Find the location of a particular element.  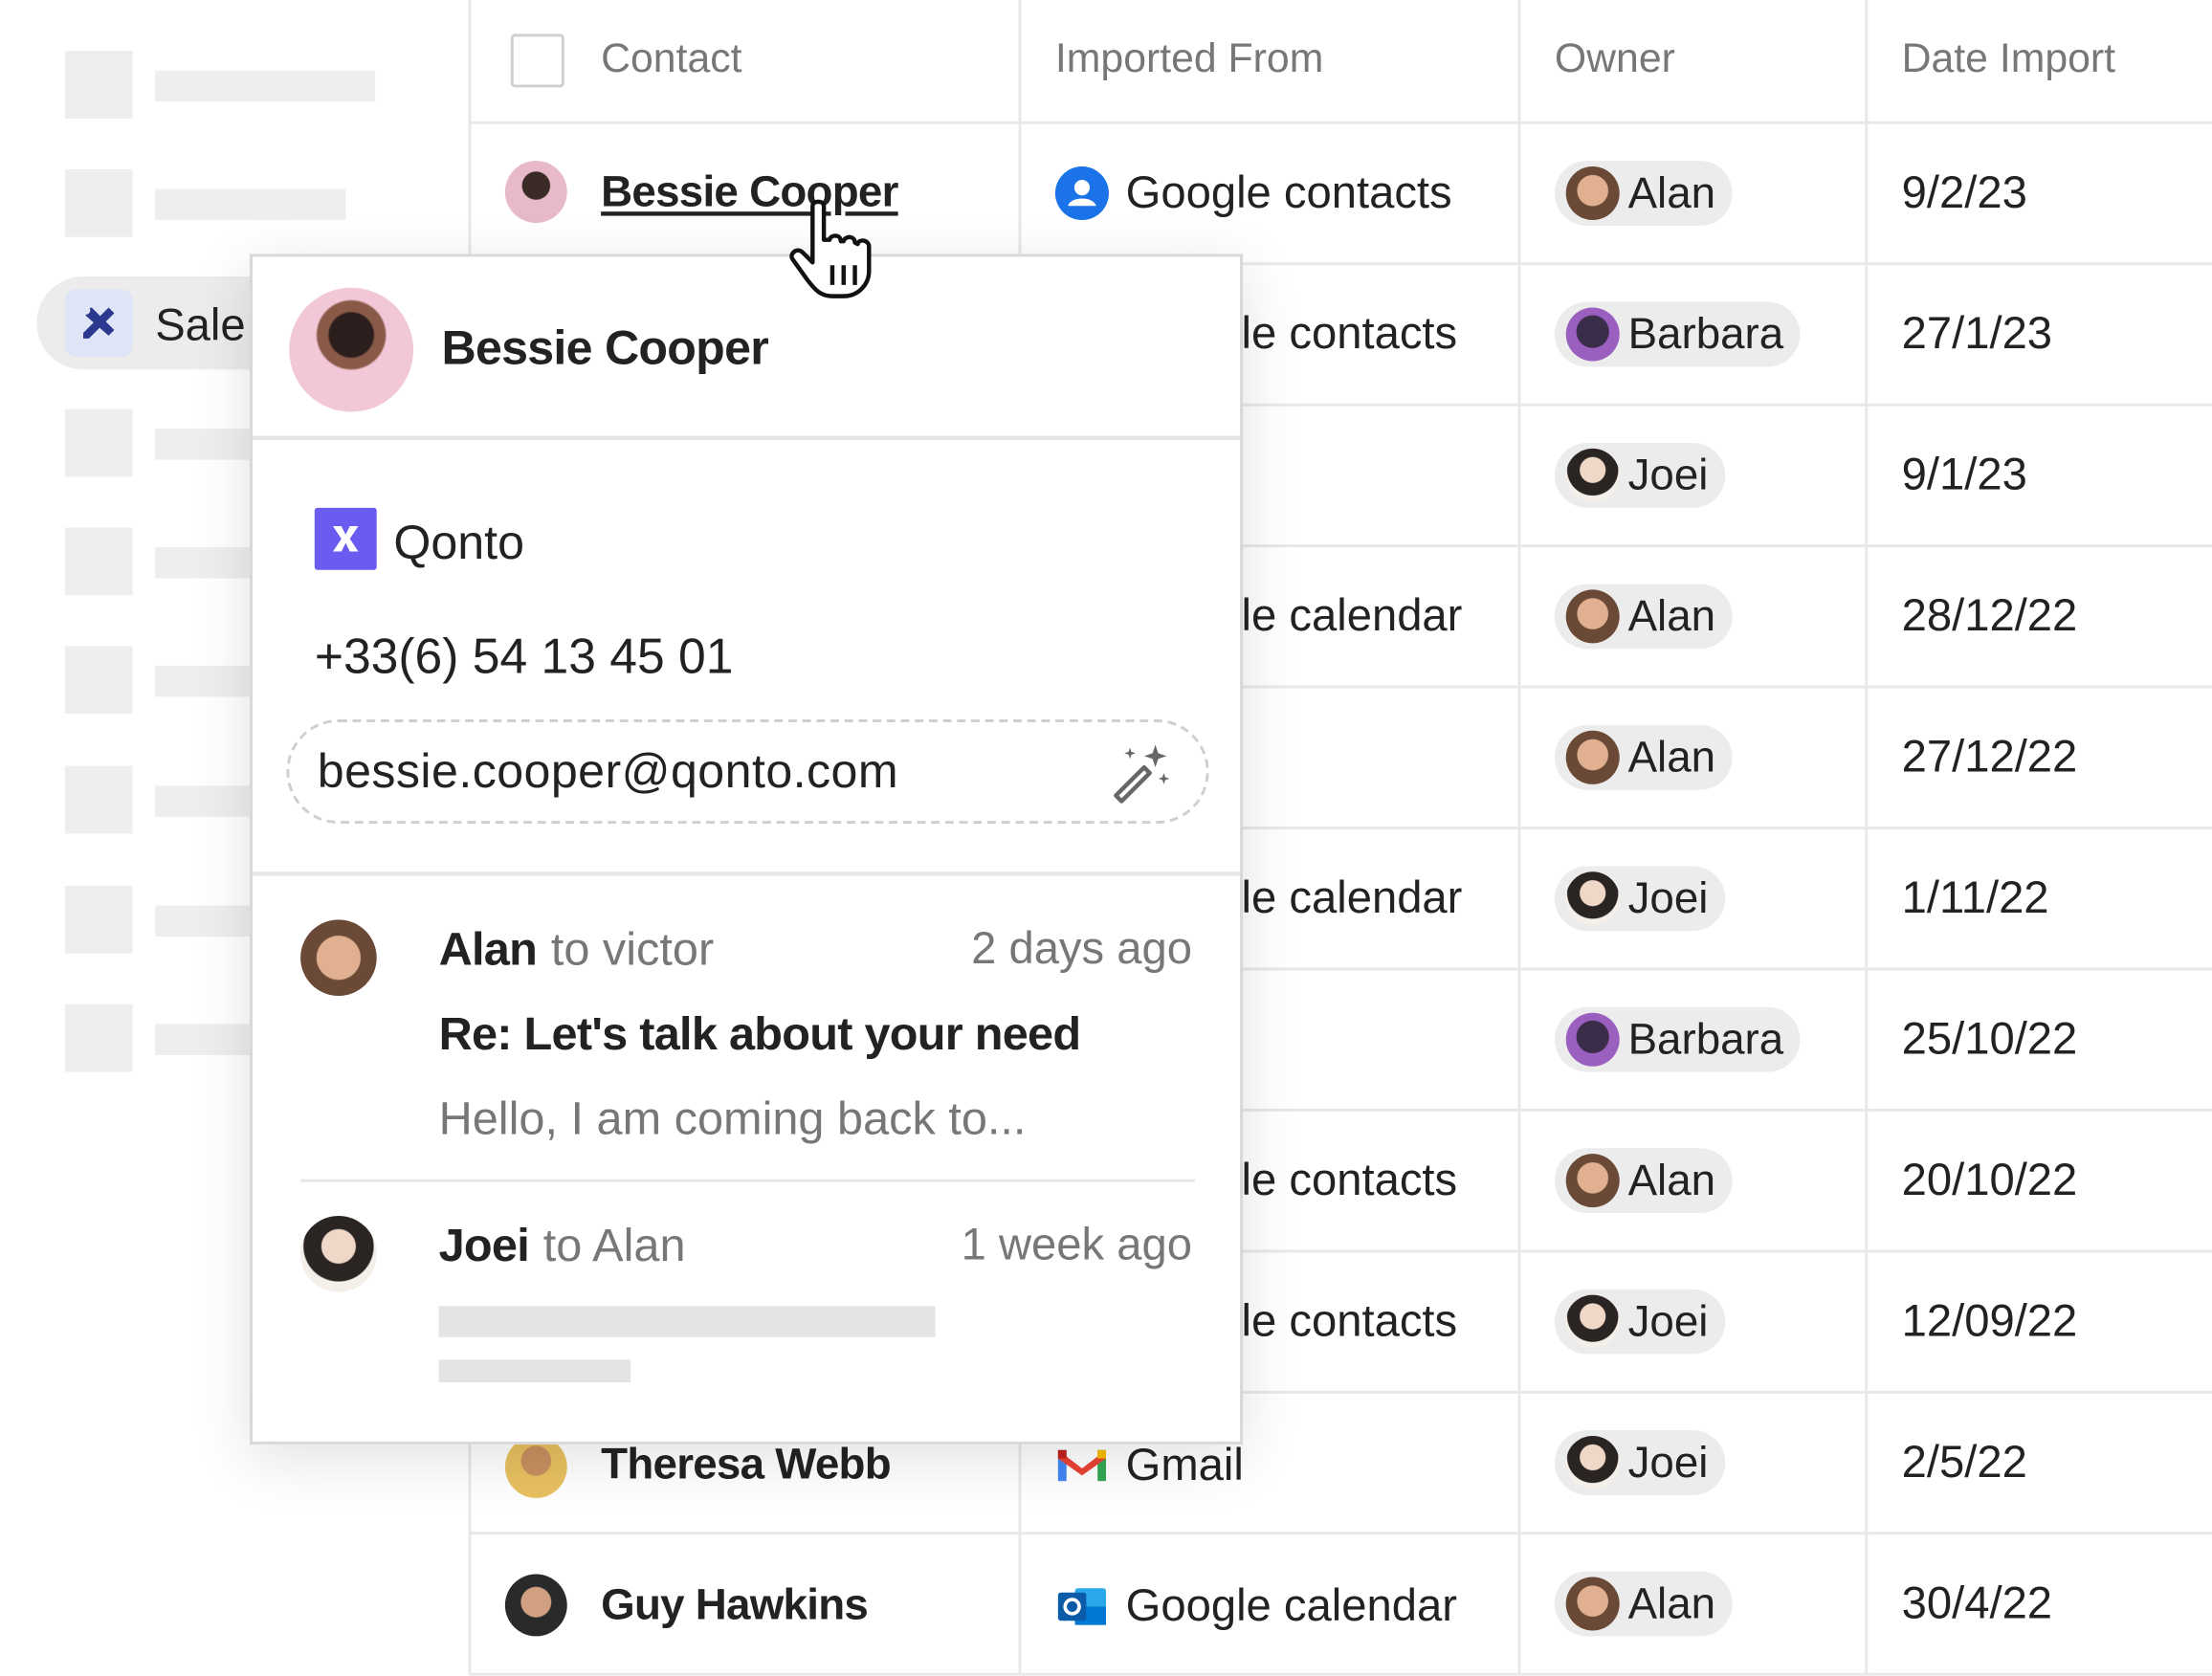

column-header-contact: Contact is located at coordinates (671, 59).